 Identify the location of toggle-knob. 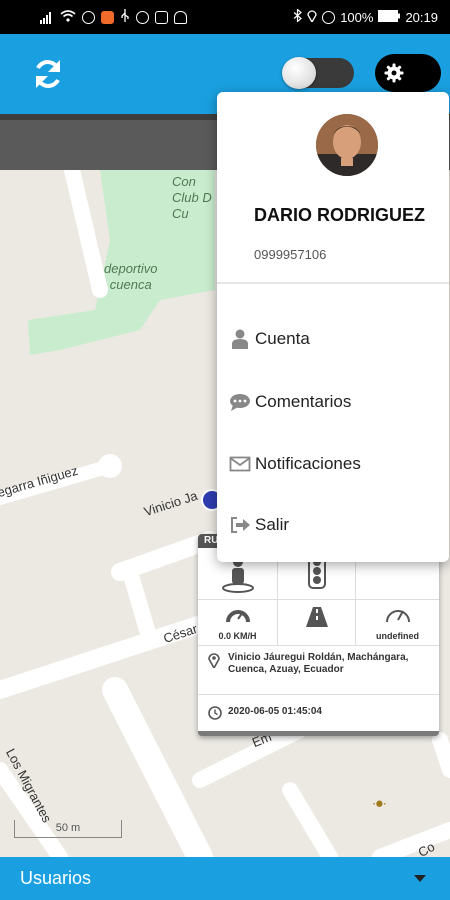
(299, 73).